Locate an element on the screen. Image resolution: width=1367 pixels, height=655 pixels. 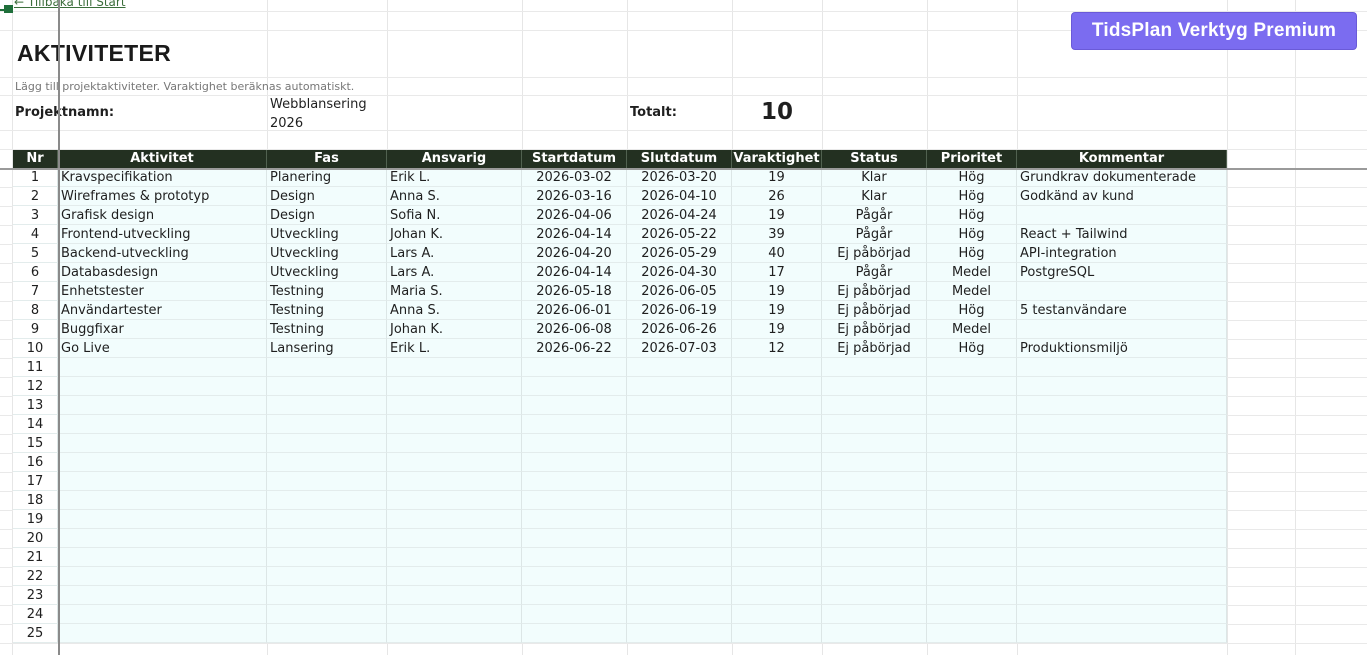
cell-slutdatum: 2026-06-05 is located at coordinates (679, 291).